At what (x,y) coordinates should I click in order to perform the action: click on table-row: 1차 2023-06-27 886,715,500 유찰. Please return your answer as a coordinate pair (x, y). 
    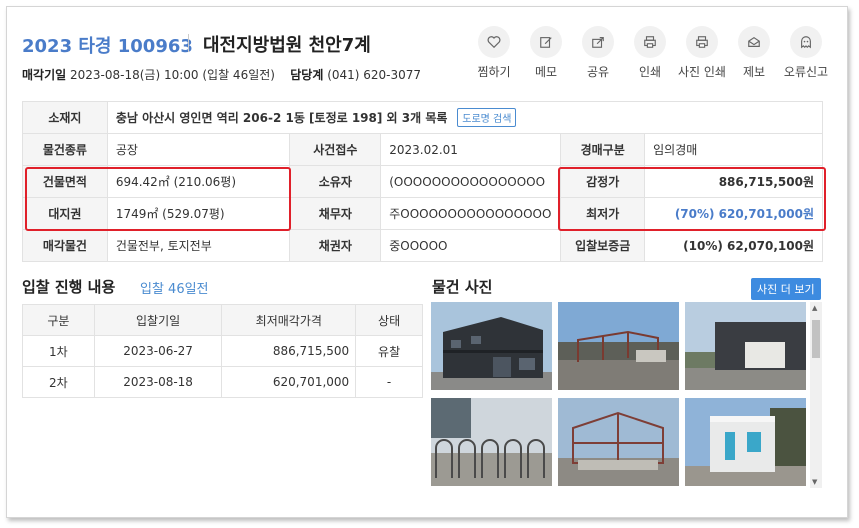
    Looking at the image, I should click on (222, 351).